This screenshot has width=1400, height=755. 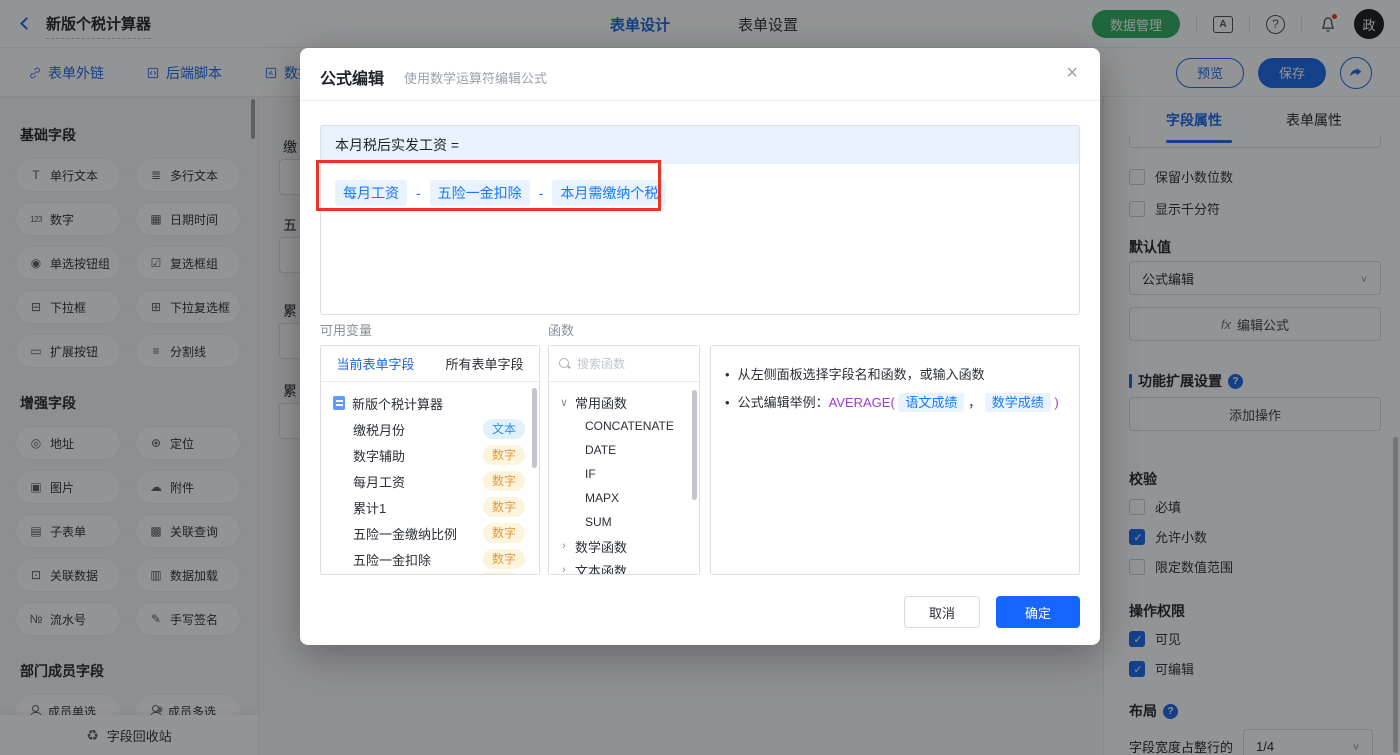 What do you see at coordinates (564, 363) in the screenshot?
I see `search-icon` at bounding box center [564, 363].